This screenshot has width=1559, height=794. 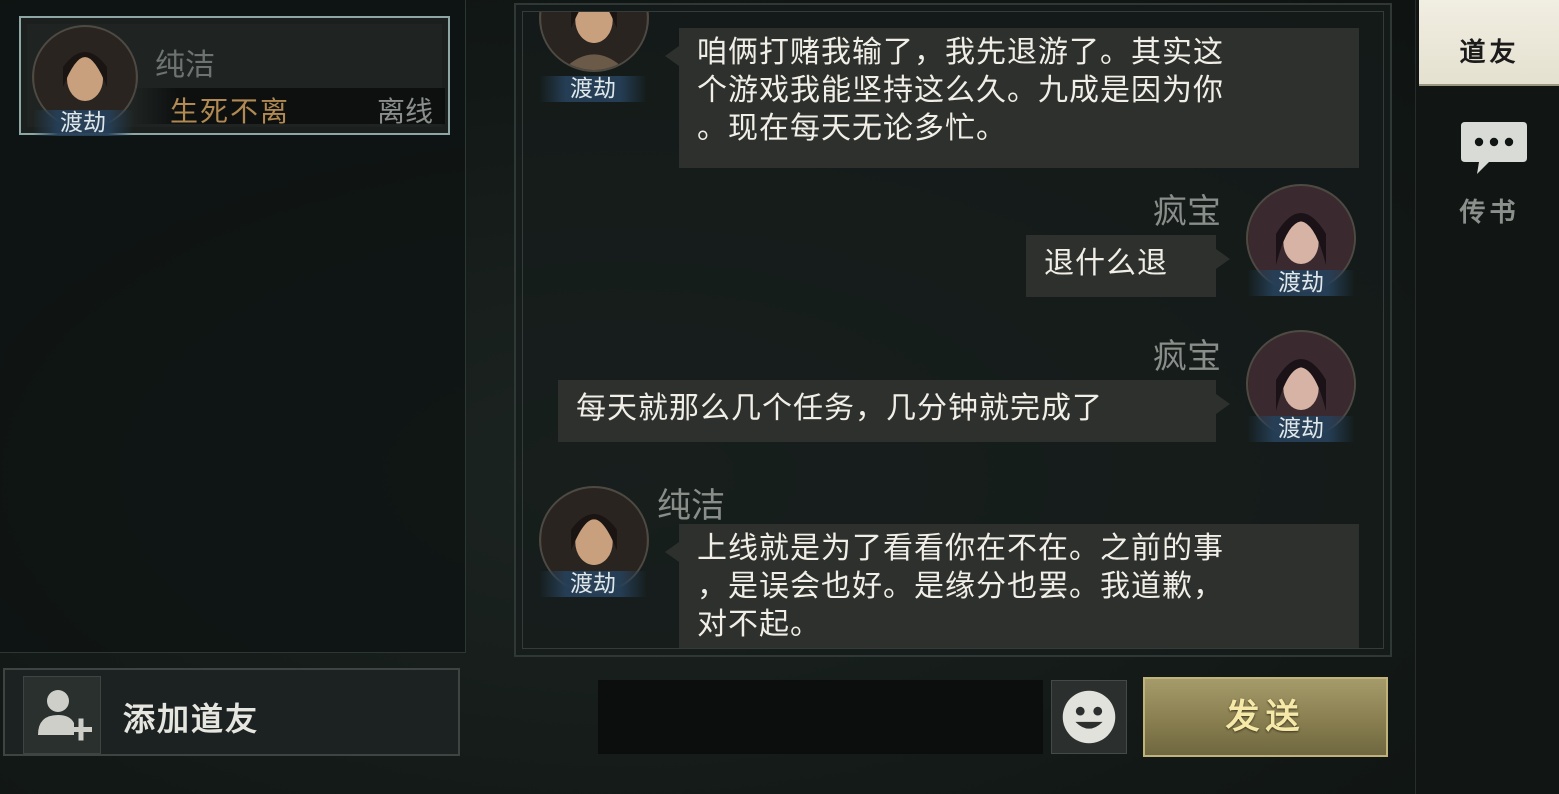 What do you see at coordinates (236, 80) in the screenshot?
I see `friend-card-background: 渡劫 纯洁 生死不离 离线` at bounding box center [236, 80].